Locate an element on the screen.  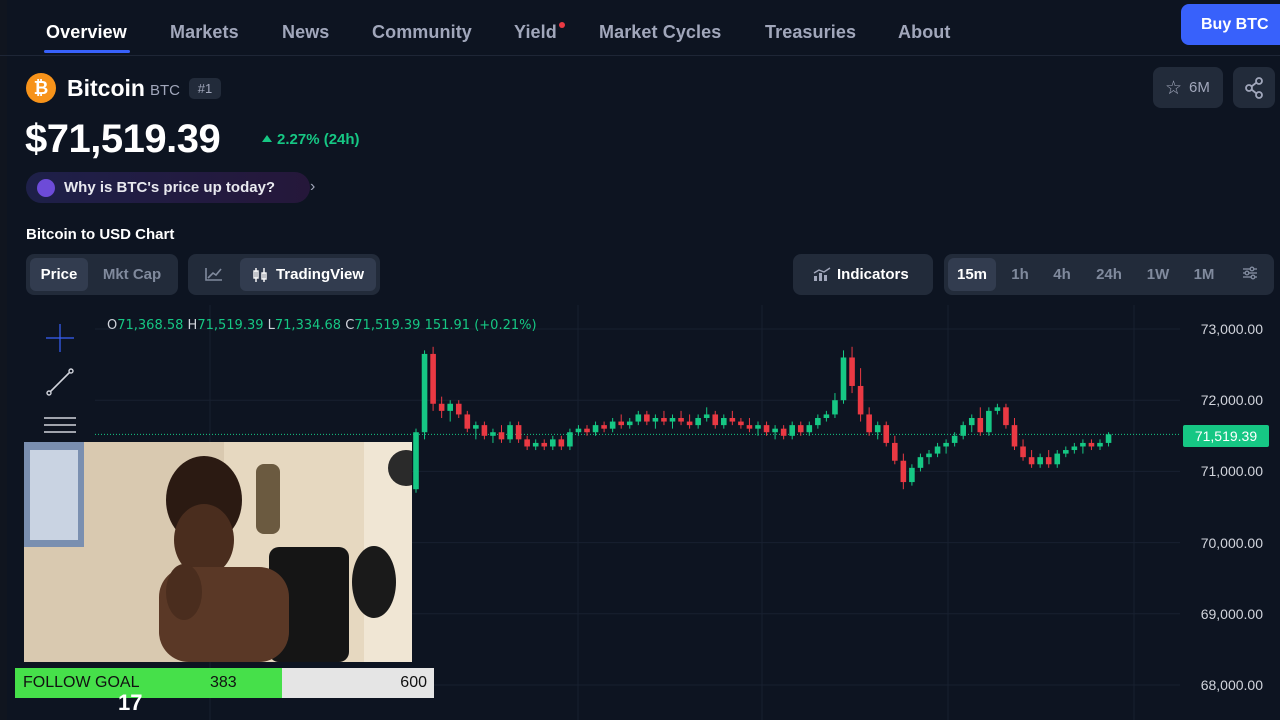
horizontal-lines-tool-icon is located at coordinates (60, 427).